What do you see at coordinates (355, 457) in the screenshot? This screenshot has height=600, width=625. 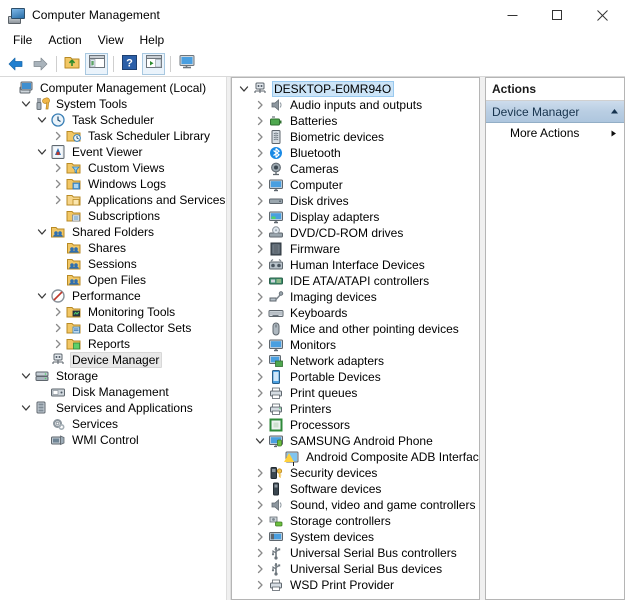 I see `tree-item-android-composite-adb-interface: Android Composite ADB Interface` at bounding box center [355, 457].